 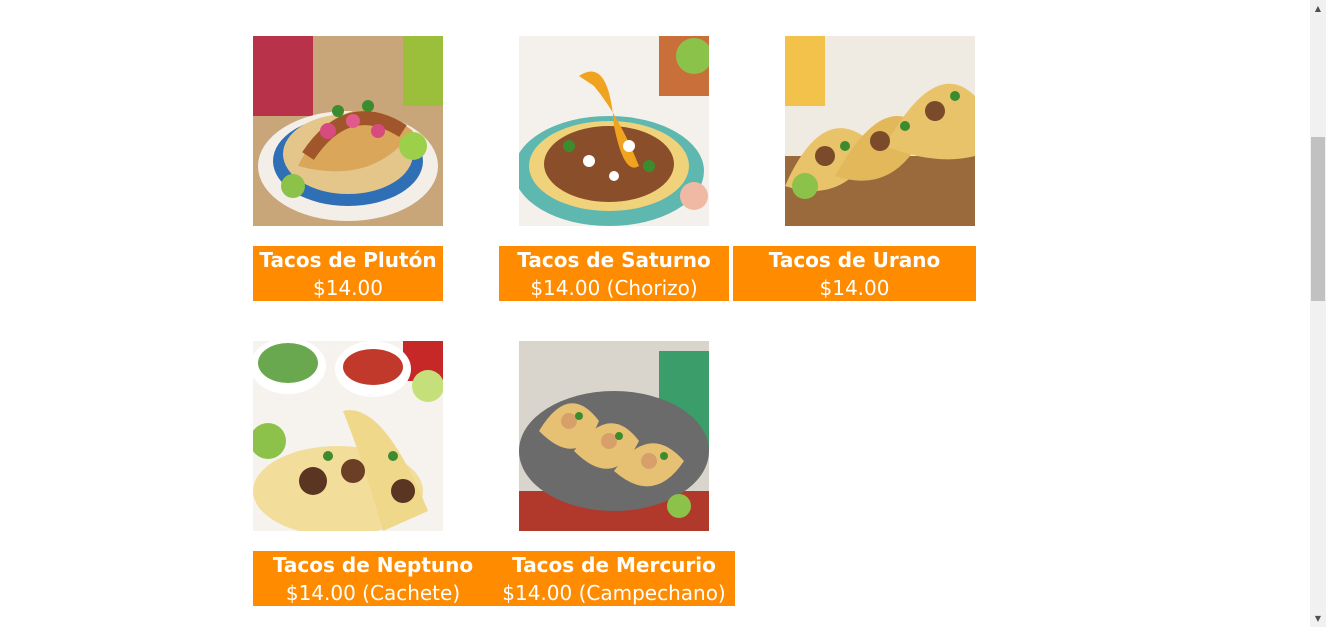 I want to click on menu-item-caption-saturno: Tacos de Saturno $14.00 (Chorizo), so click(x=614, y=273).